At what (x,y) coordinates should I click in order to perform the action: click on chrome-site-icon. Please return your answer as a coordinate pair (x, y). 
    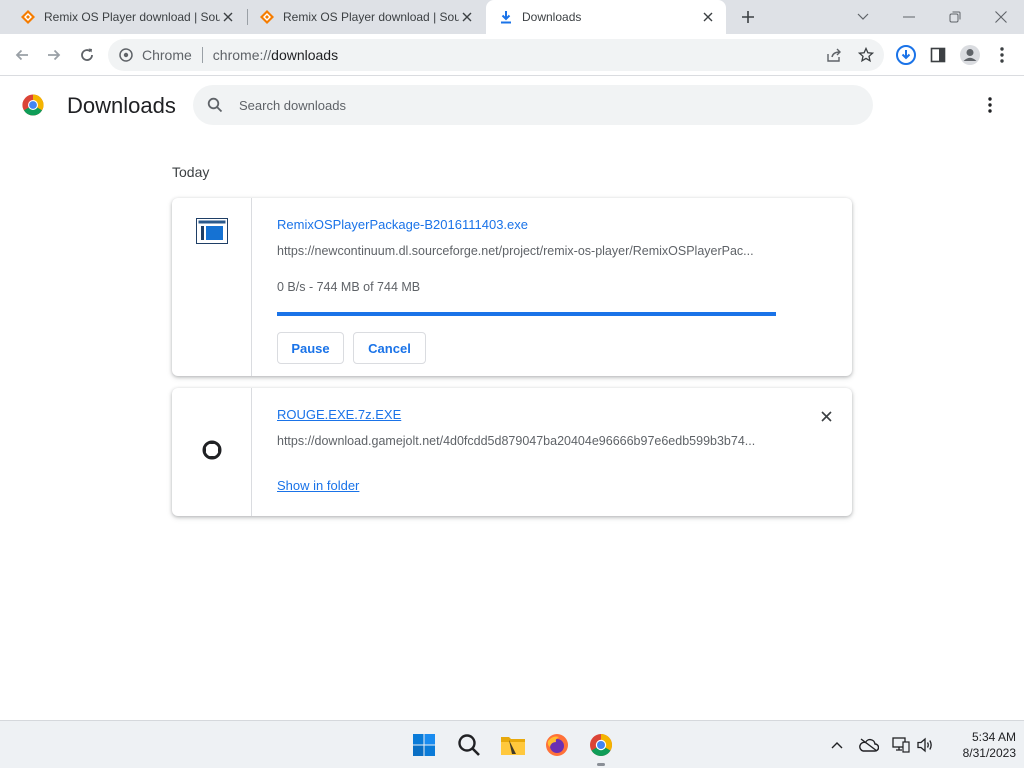
    Looking at the image, I should click on (126, 55).